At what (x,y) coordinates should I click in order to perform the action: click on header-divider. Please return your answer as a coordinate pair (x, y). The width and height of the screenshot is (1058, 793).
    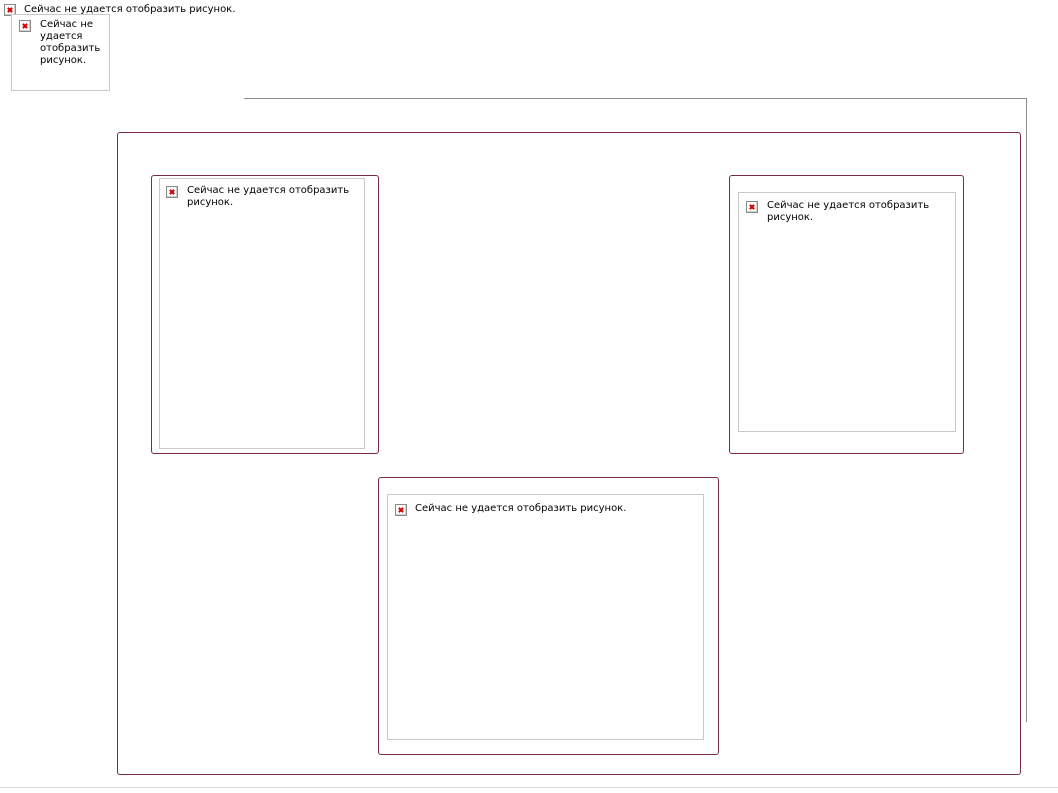
    Looking at the image, I should click on (635, 98).